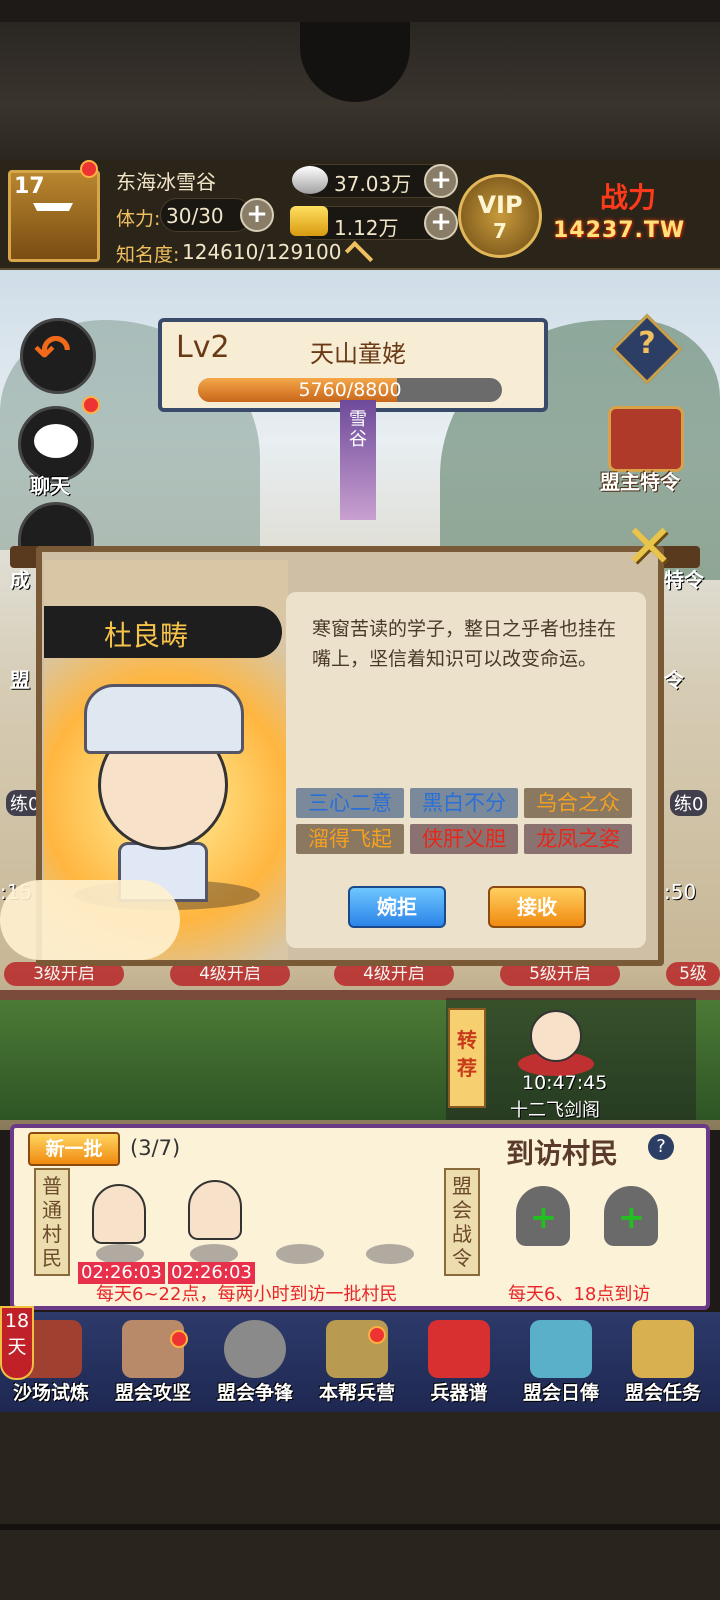 The width and height of the screenshot is (720, 1600). Describe the element at coordinates (350, 839) in the screenshot. I see `trait-tag-4: 溜得飞起` at that location.